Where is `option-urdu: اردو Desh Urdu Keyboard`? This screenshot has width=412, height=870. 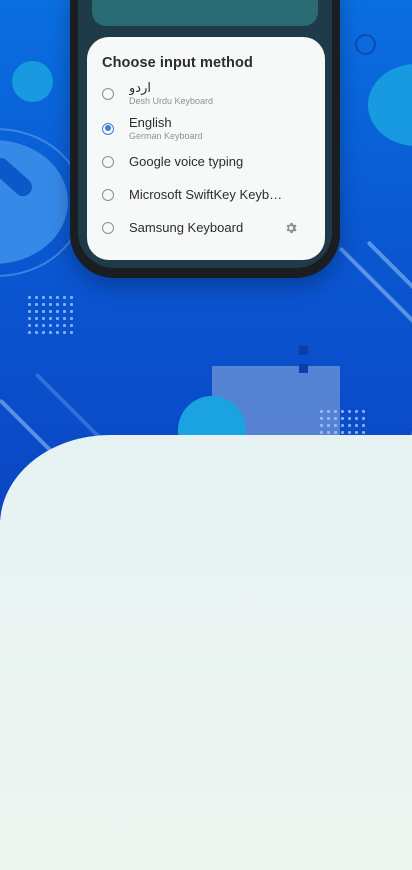
option-urdu: اردو Desh Urdu Keyboard is located at coordinates (207, 93).